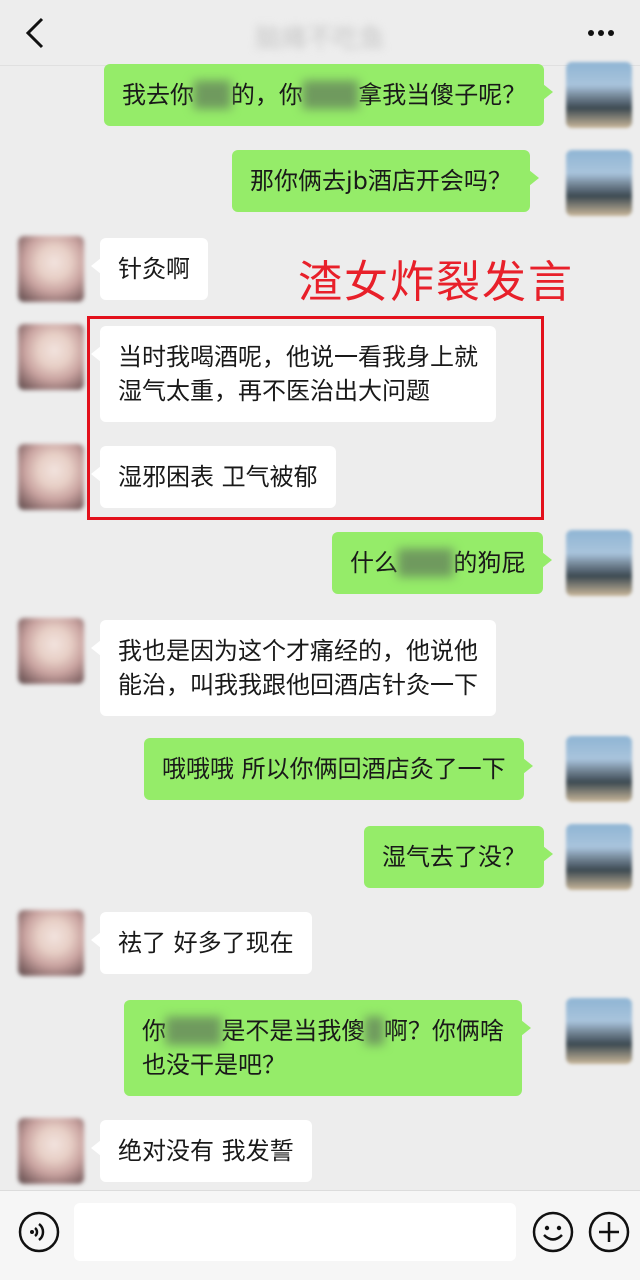 The height and width of the screenshot is (1280, 640). Describe the element at coordinates (338, 769) in the screenshot. I see `message-bubble-self: 哦哦哦 所以你俩回酒店灸了一下` at that location.